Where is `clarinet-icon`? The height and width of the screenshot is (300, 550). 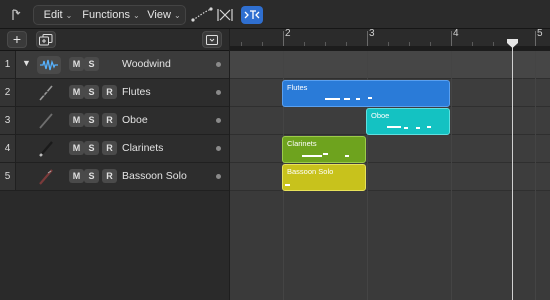
clarinet-icon is located at coordinates (46, 149).